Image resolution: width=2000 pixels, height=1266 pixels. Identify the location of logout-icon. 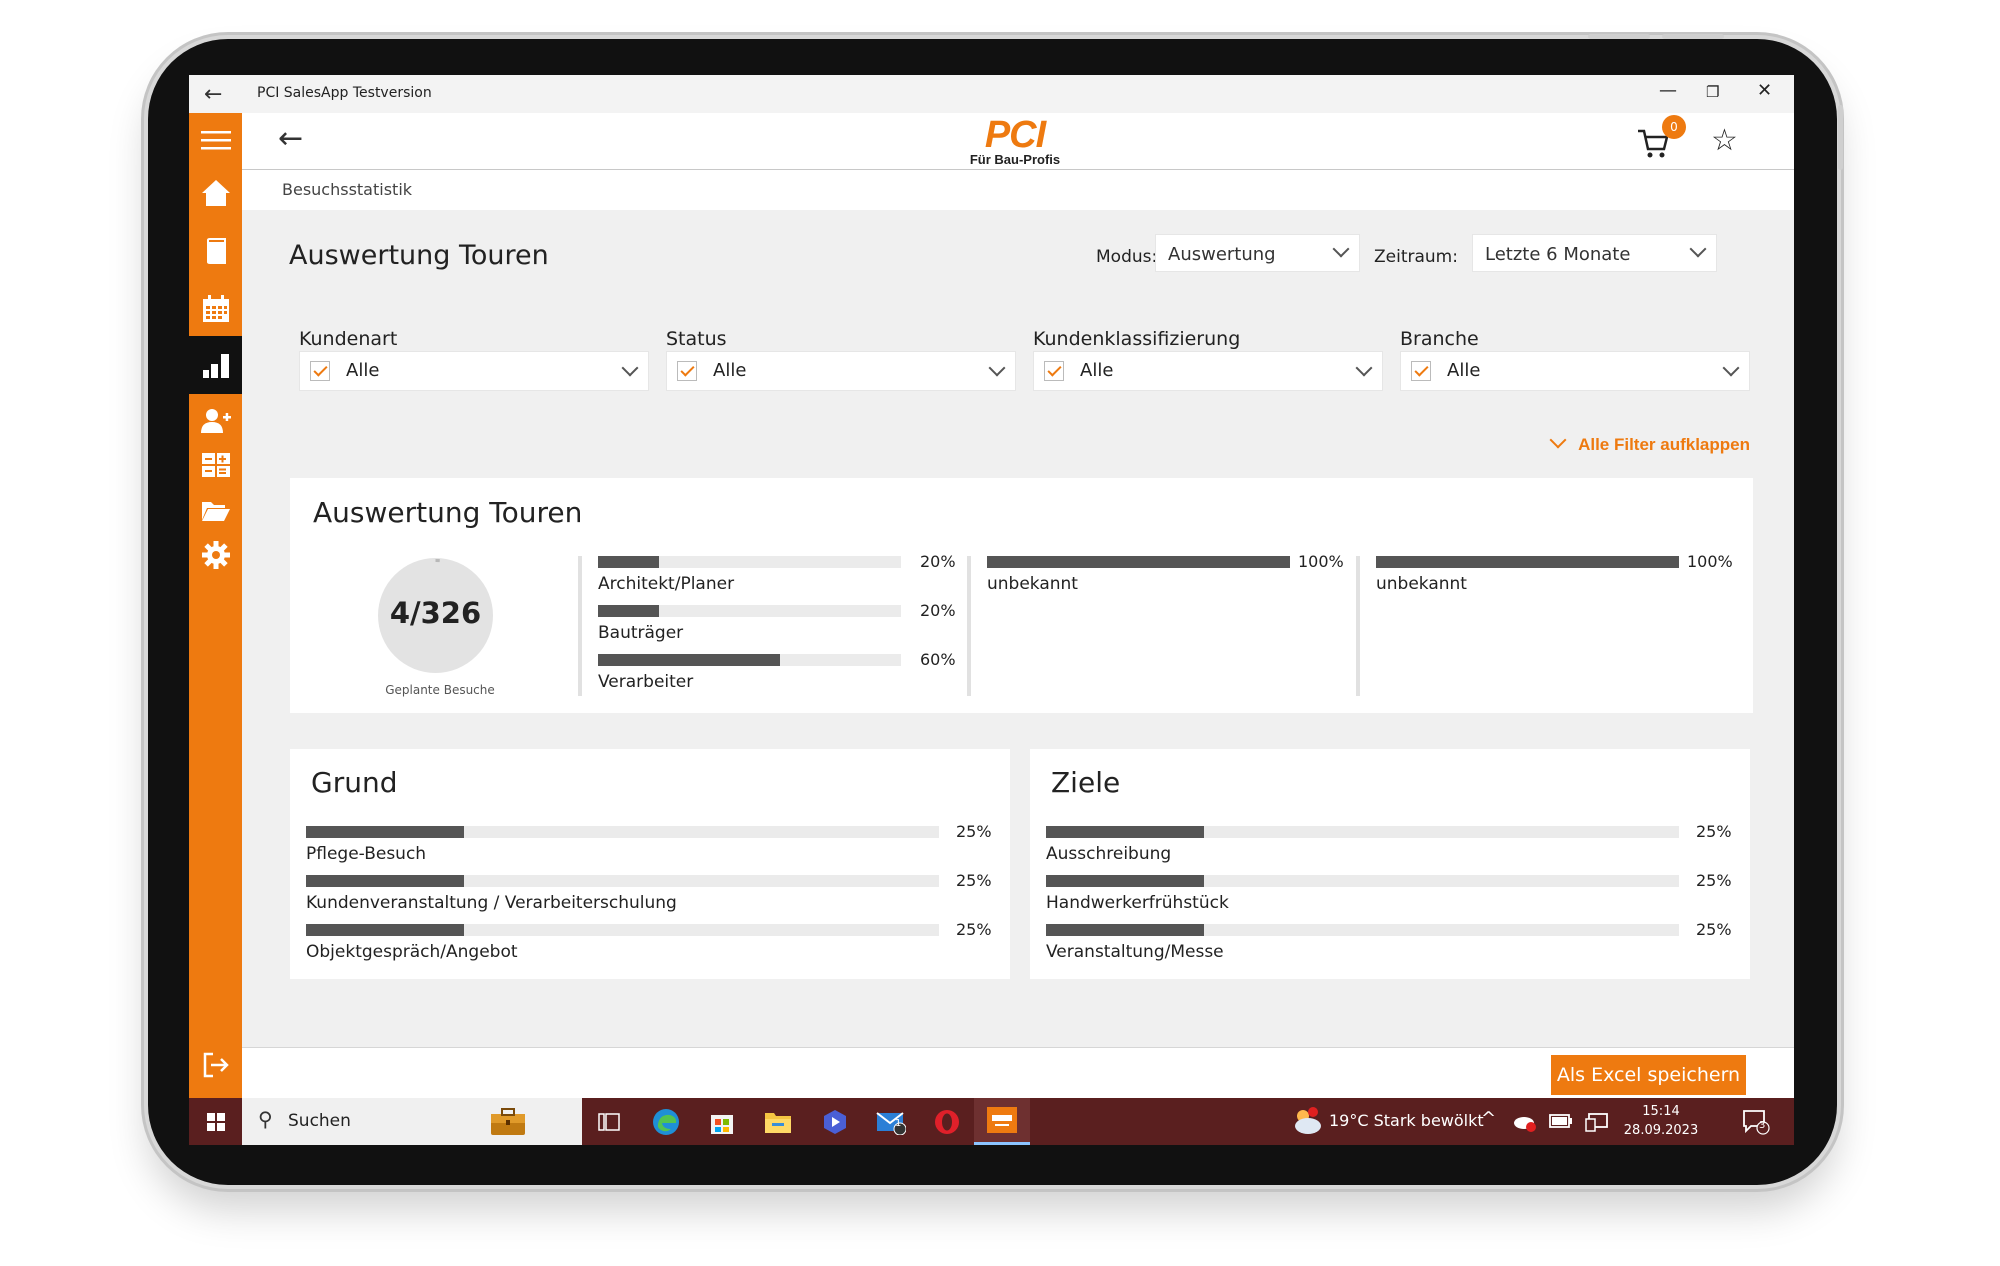
(215, 1065).